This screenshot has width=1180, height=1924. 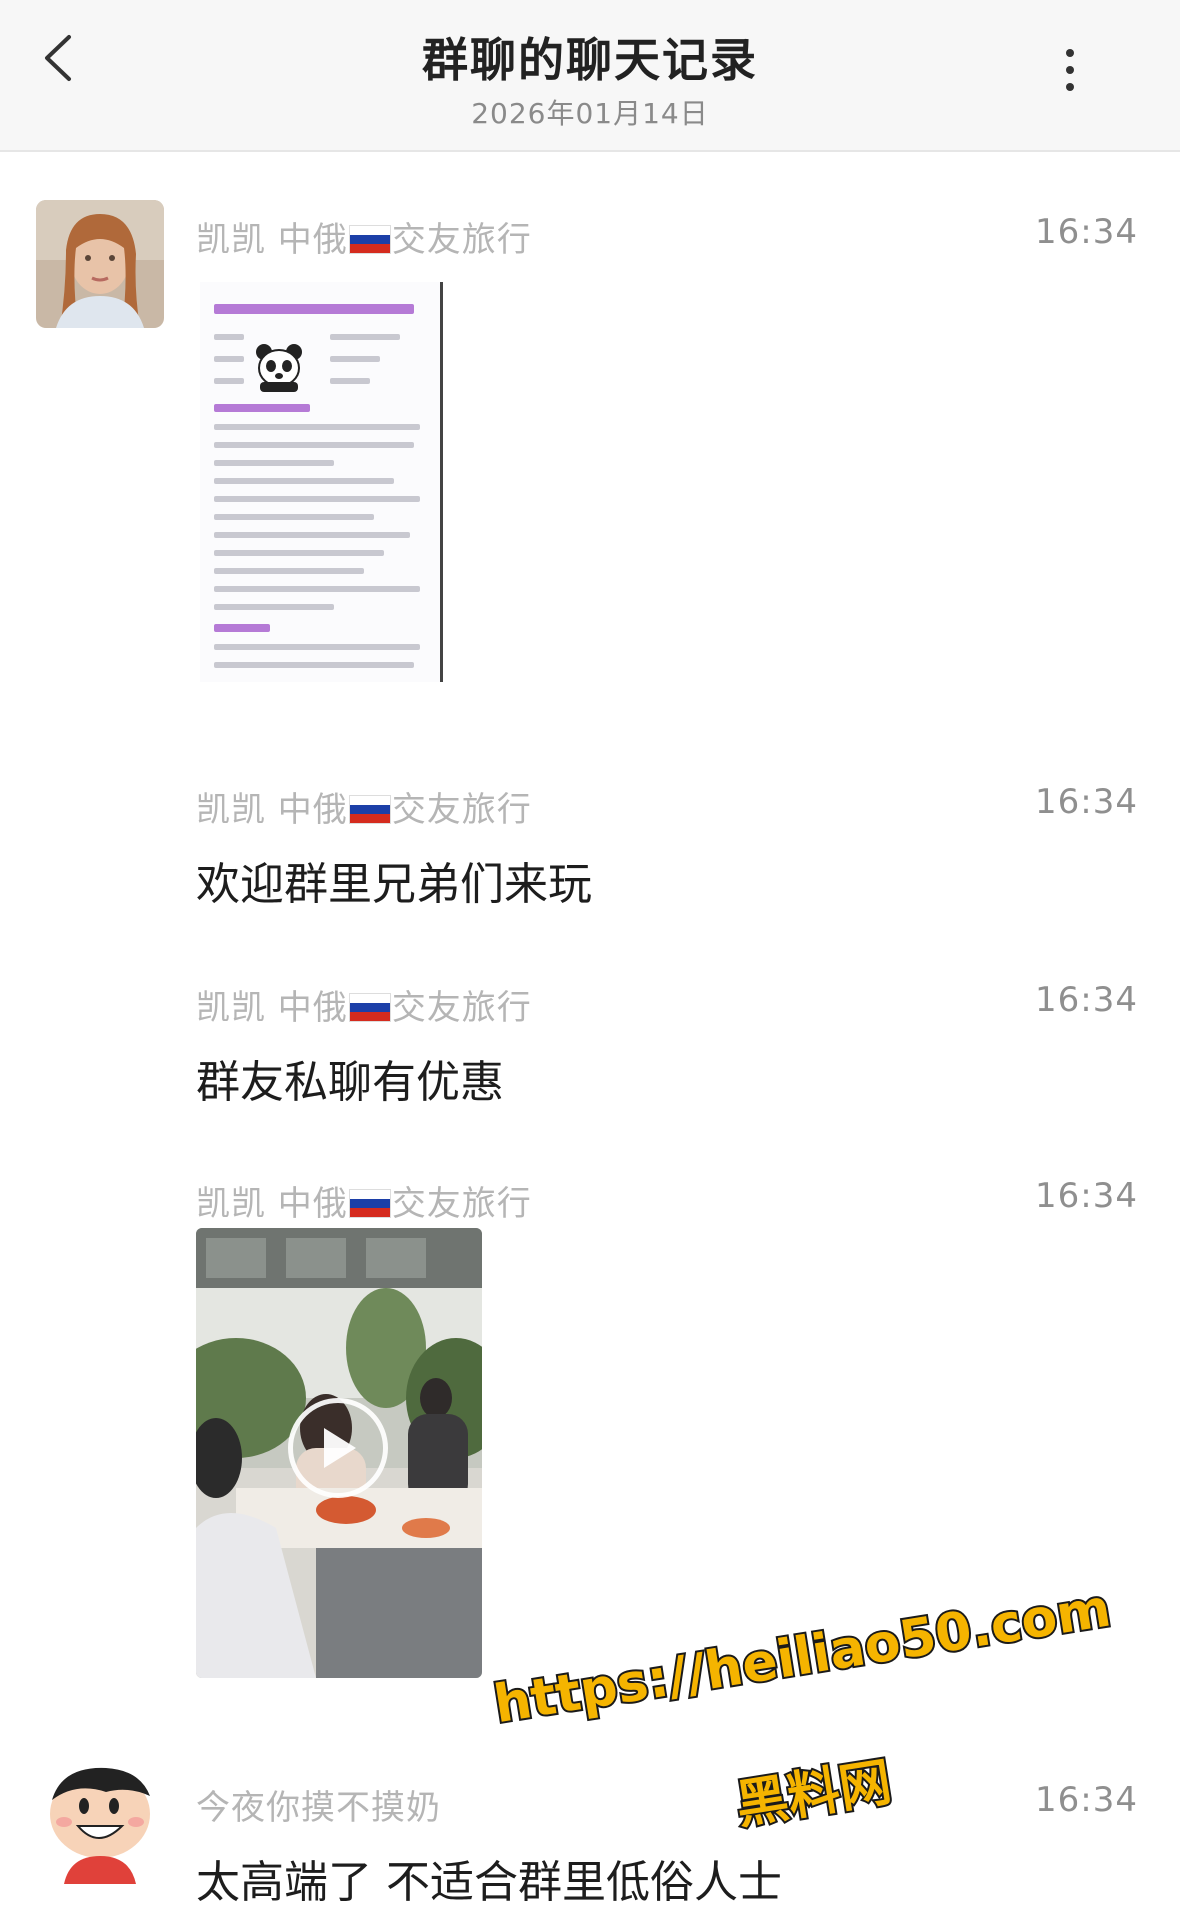 What do you see at coordinates (813, 1794) in the screenshot?
I see `watermark-name: 黑料网` at bounding box center [813, 1794].